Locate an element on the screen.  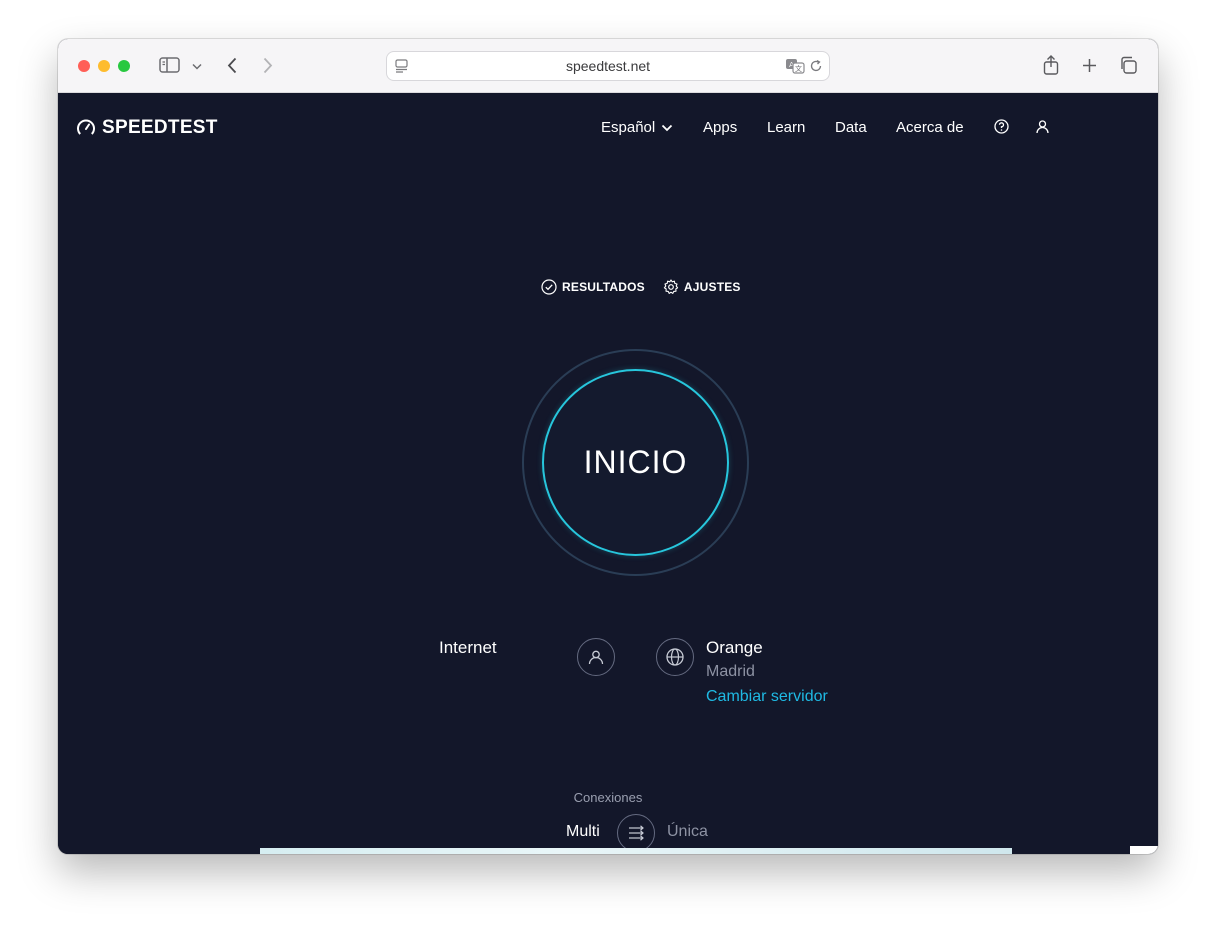
user-icon is located at coordinates (596, 657).